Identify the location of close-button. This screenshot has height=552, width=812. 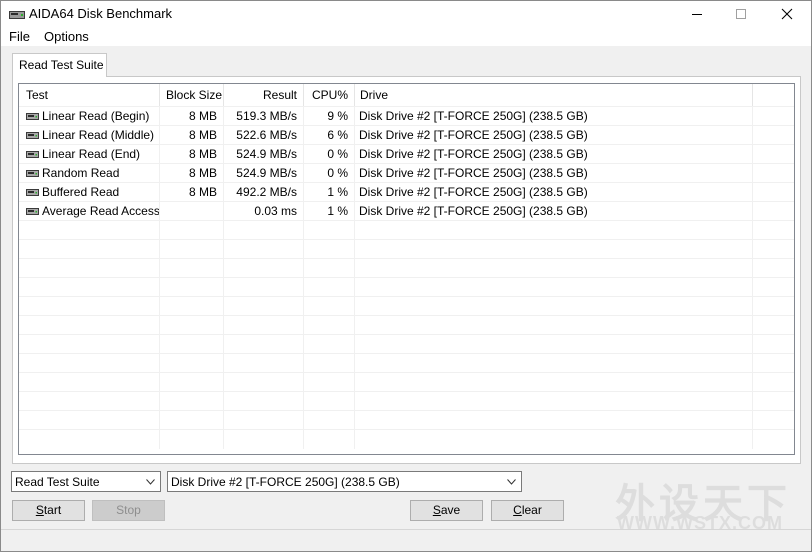
(787, 14).